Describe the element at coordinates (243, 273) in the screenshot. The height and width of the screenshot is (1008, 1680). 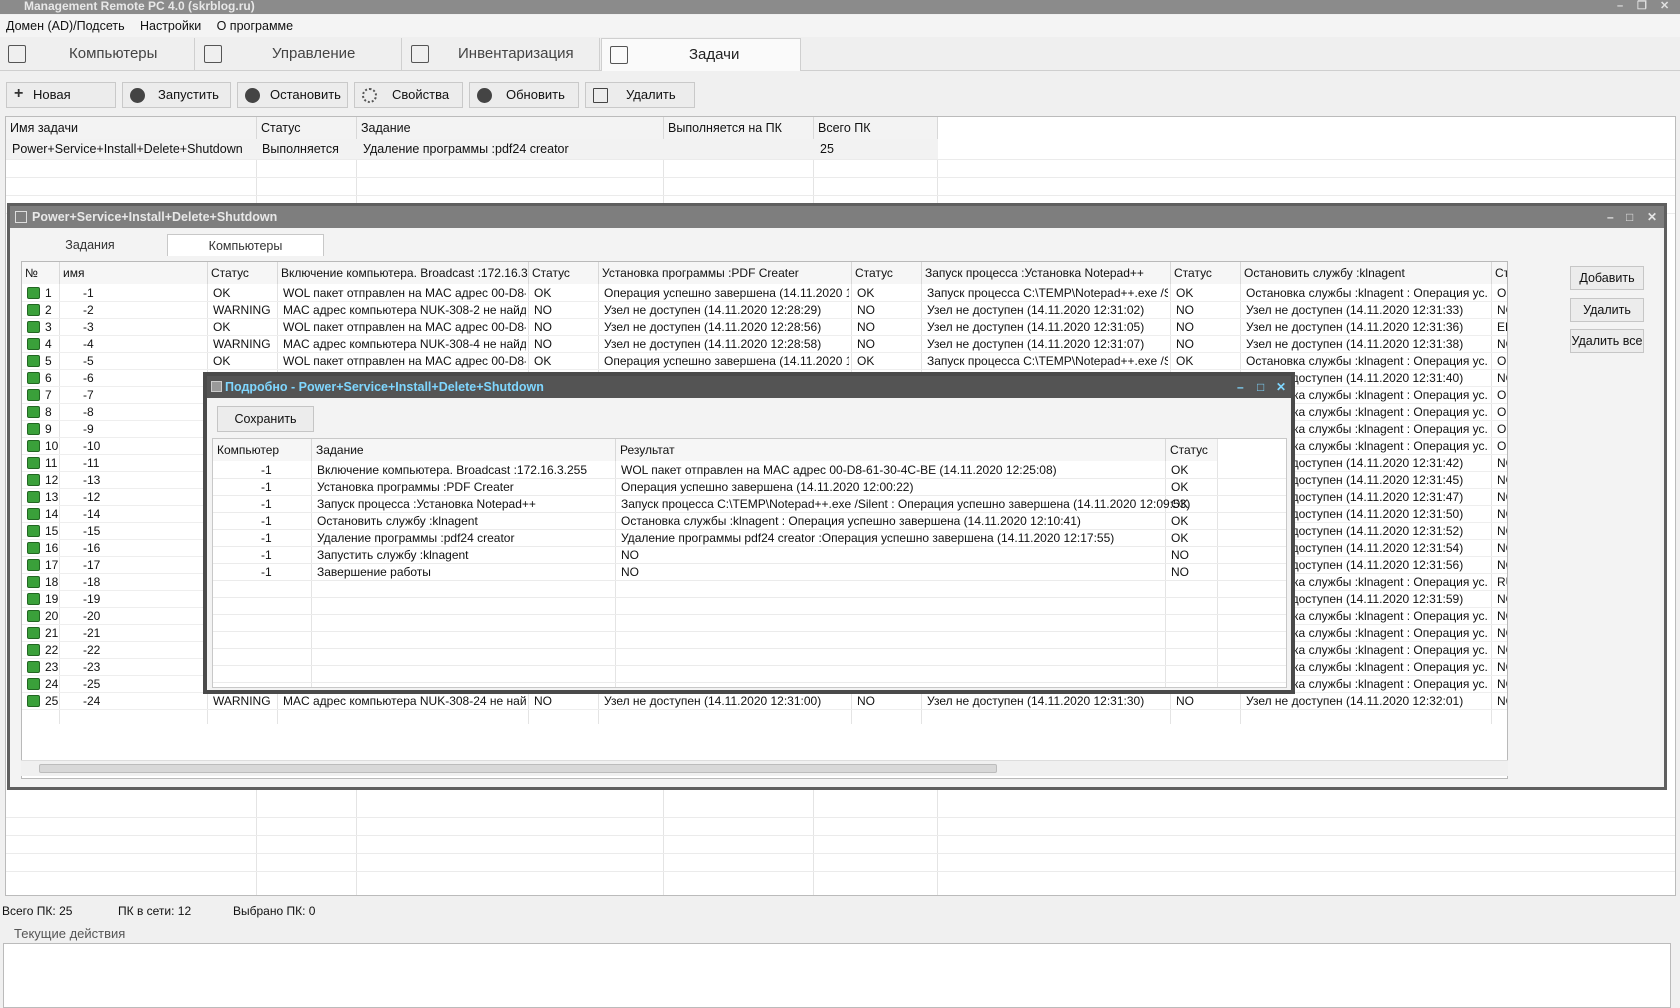
I see `col-status-1: Статус` at that location.